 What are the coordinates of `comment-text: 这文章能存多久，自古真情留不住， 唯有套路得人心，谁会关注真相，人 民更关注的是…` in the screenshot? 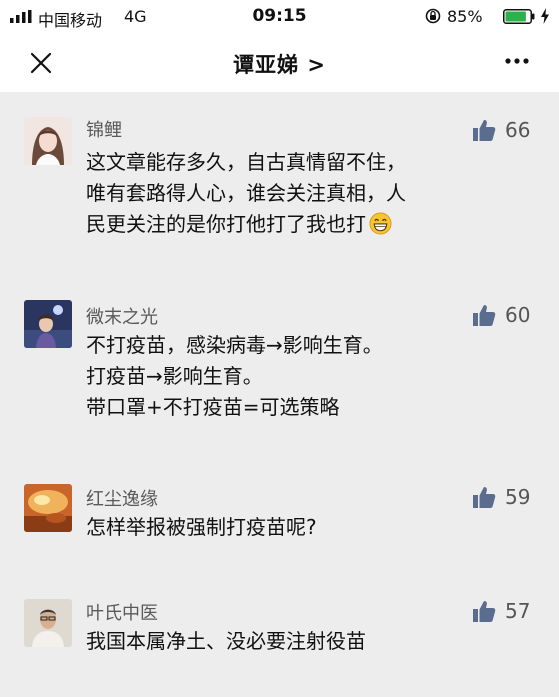 It's located at (311, 193).